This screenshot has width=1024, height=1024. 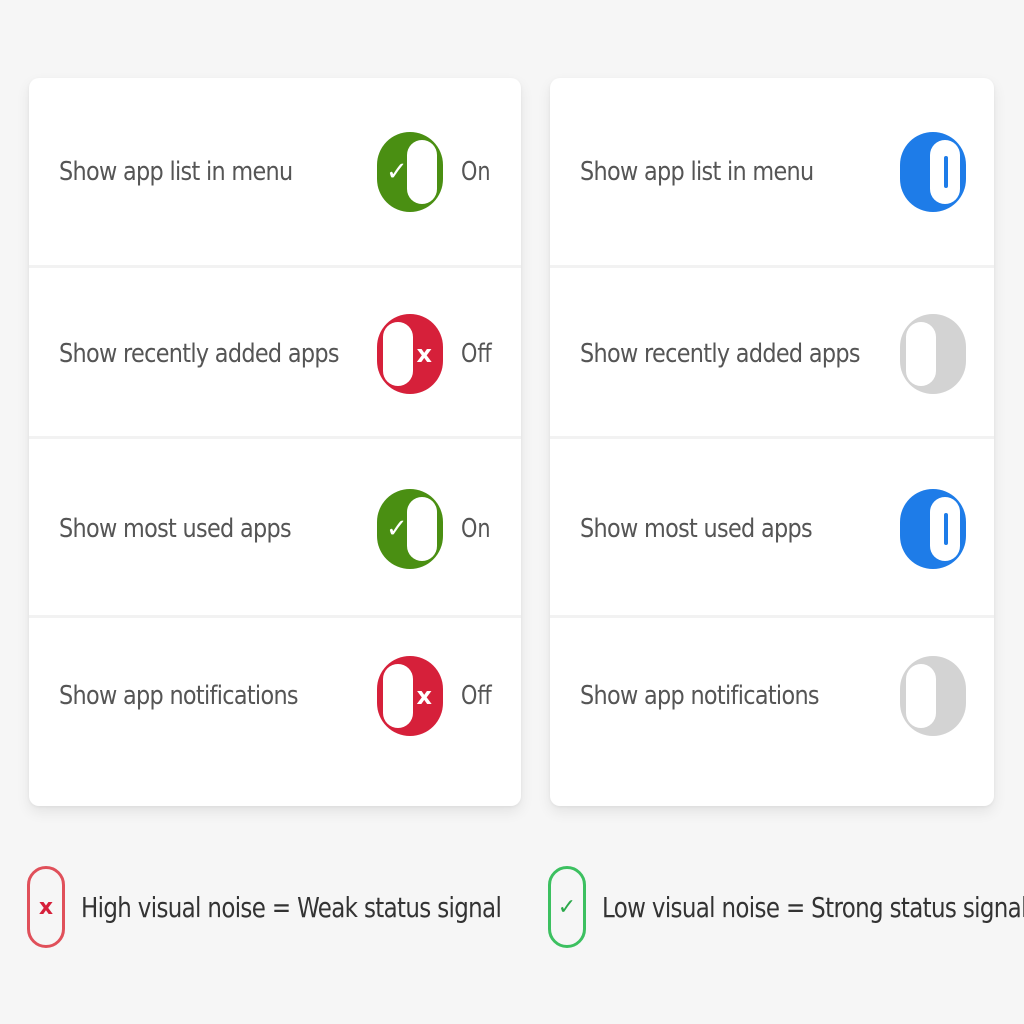 I want to click on settings-row: Show app notifications, so click(x=772, y=696).